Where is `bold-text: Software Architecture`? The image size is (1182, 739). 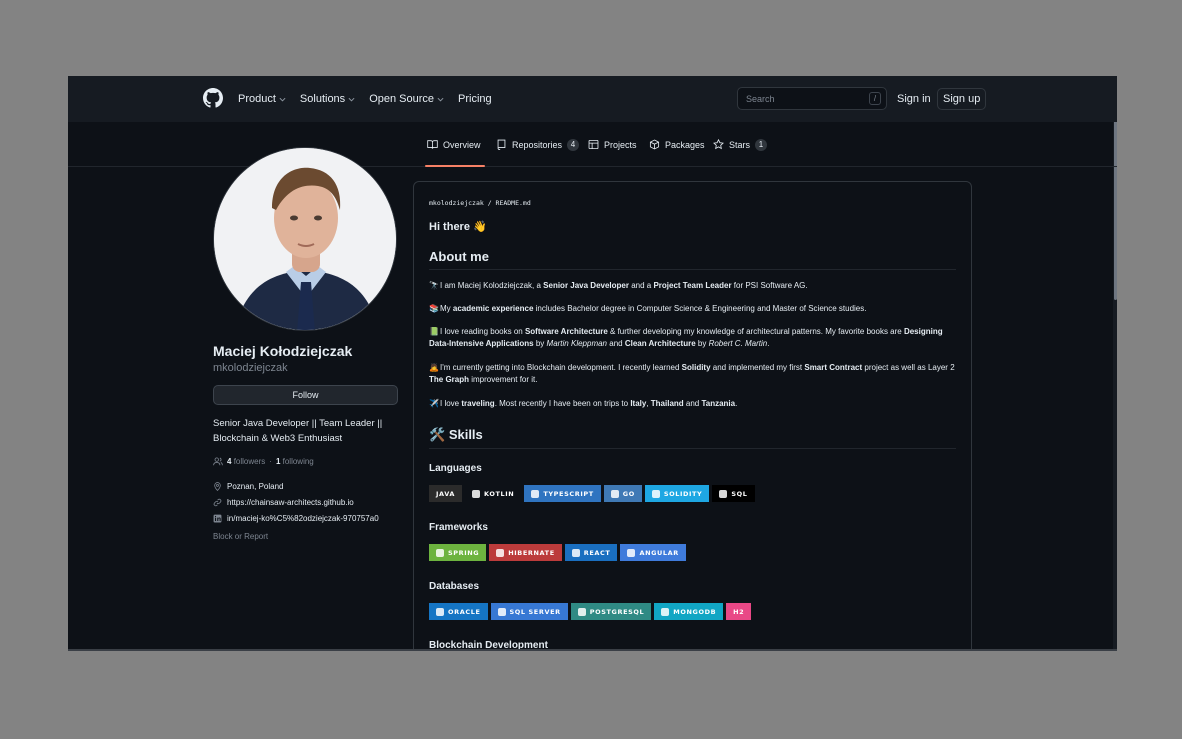
bold-text: Software Architecture is located at coordinates (566, 331).